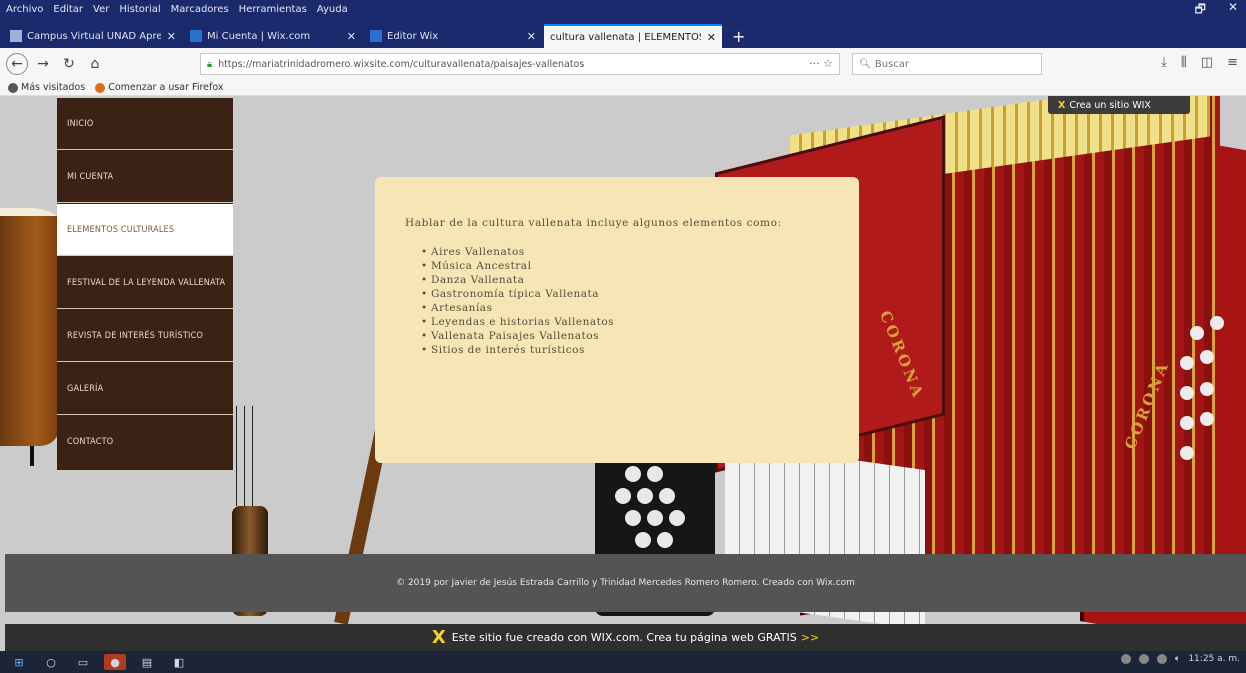 The height and width of the screenshot is (673, 1246). What do you see at coordinates (68, 9) in the screenshot?
I see `menu-editar: Editar` at bounding box center [68, 9].